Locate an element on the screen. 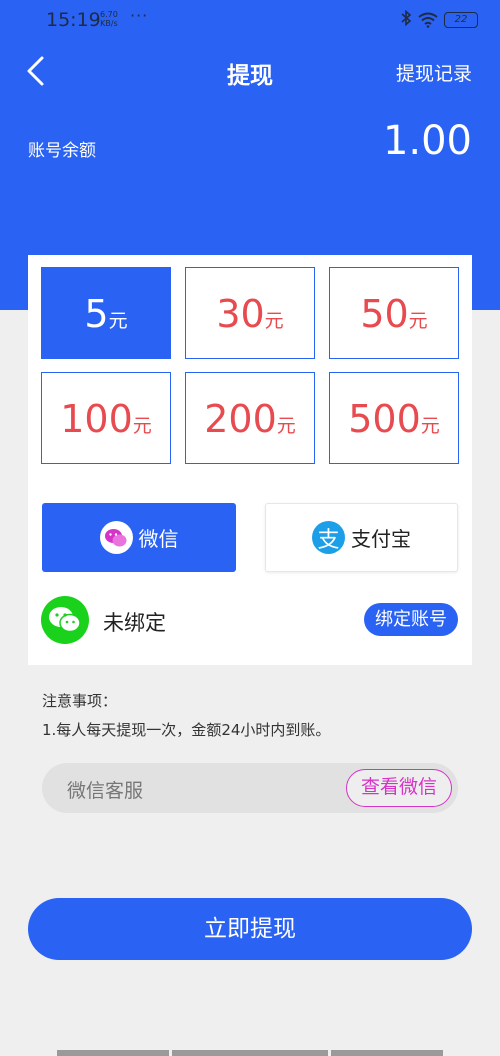 Image resolution: width=500 pixels, height=1056 pixels. amount-value: 5 is located at coordinates (96, 314).